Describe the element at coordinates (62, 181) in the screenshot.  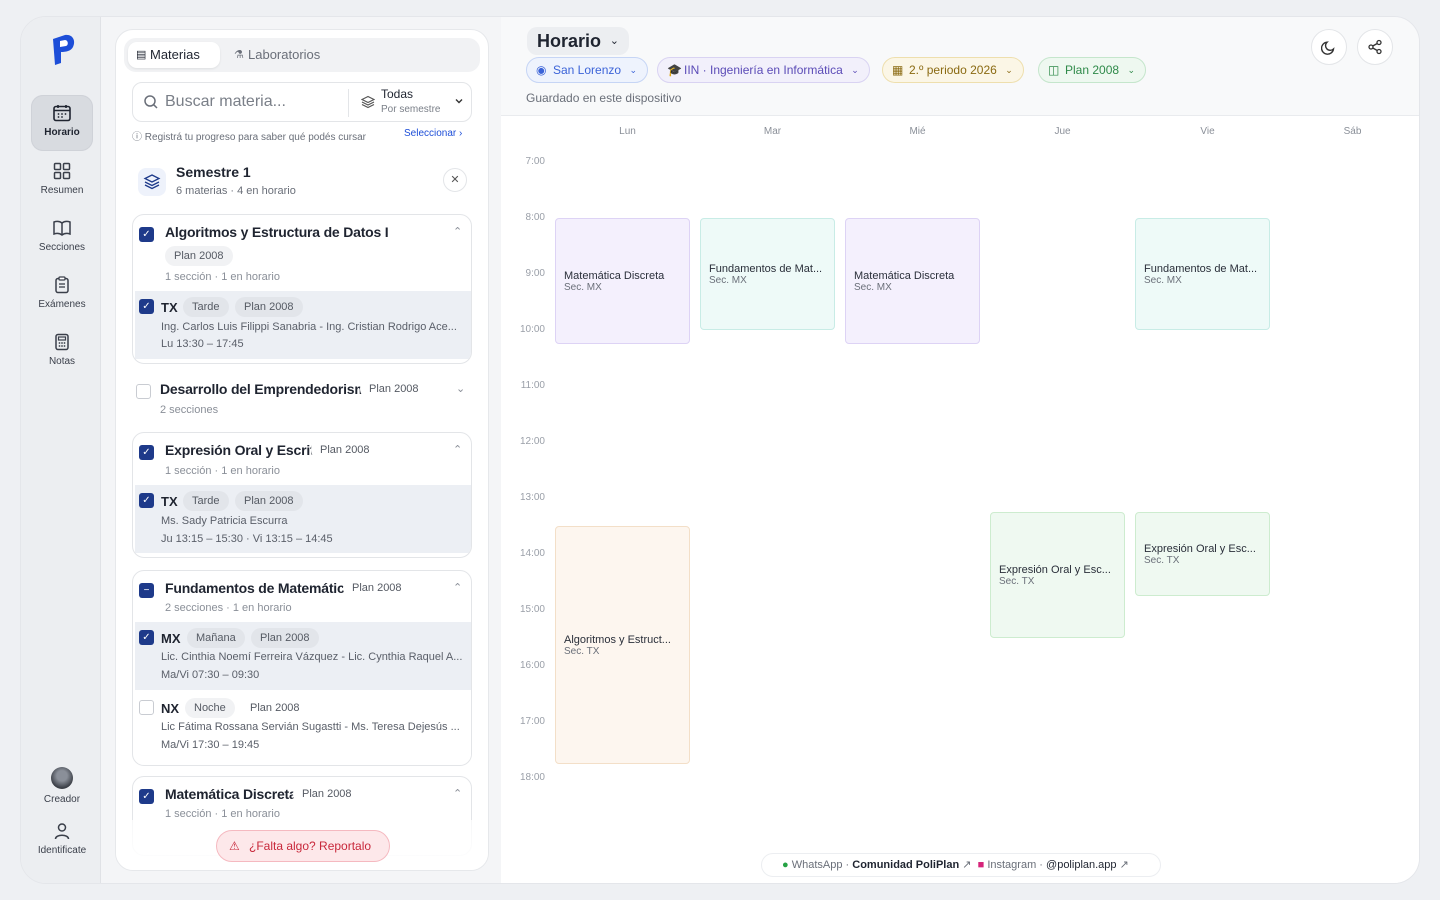
I see `nav-item-resumen: Resumen` at that location.